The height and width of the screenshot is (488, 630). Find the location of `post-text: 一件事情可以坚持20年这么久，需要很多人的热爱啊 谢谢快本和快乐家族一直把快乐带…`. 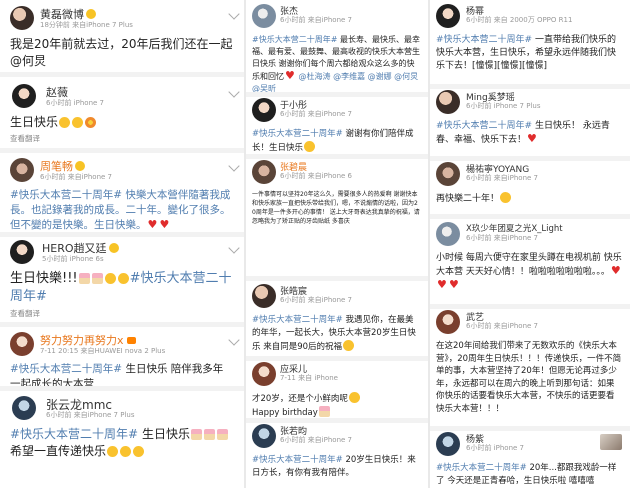

post-text: 一件事情可以坚持20年这么久，需要很多人的热爱啊 谢谢快本和快乐家族一直把快乐带… is located at coordinates (336, 208).